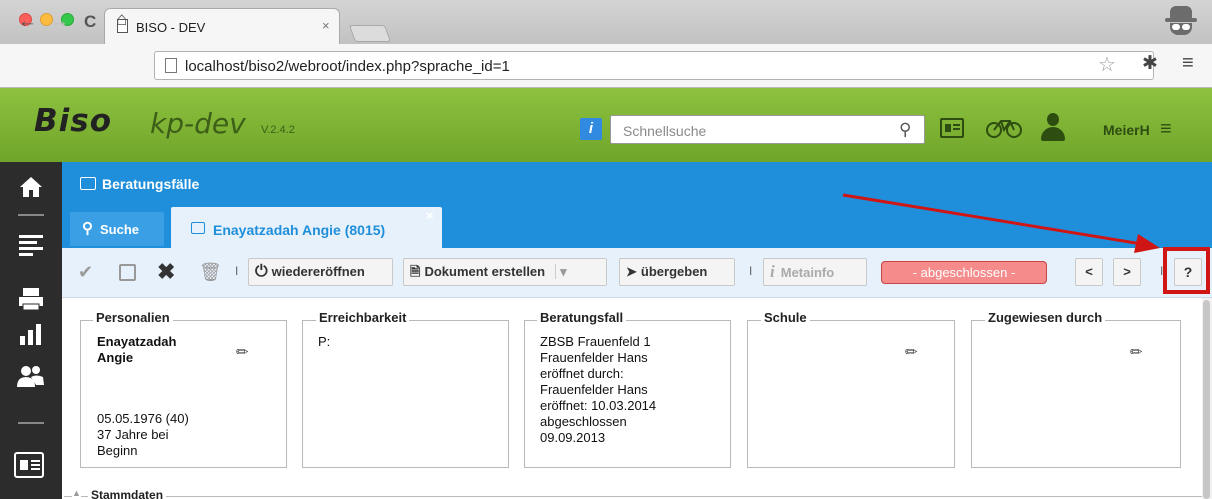  What do you see at coordinates (1045, 317) in the screenshot?
I see `card-title: Zugewiesen durch` at bounding box center [1045, 317].